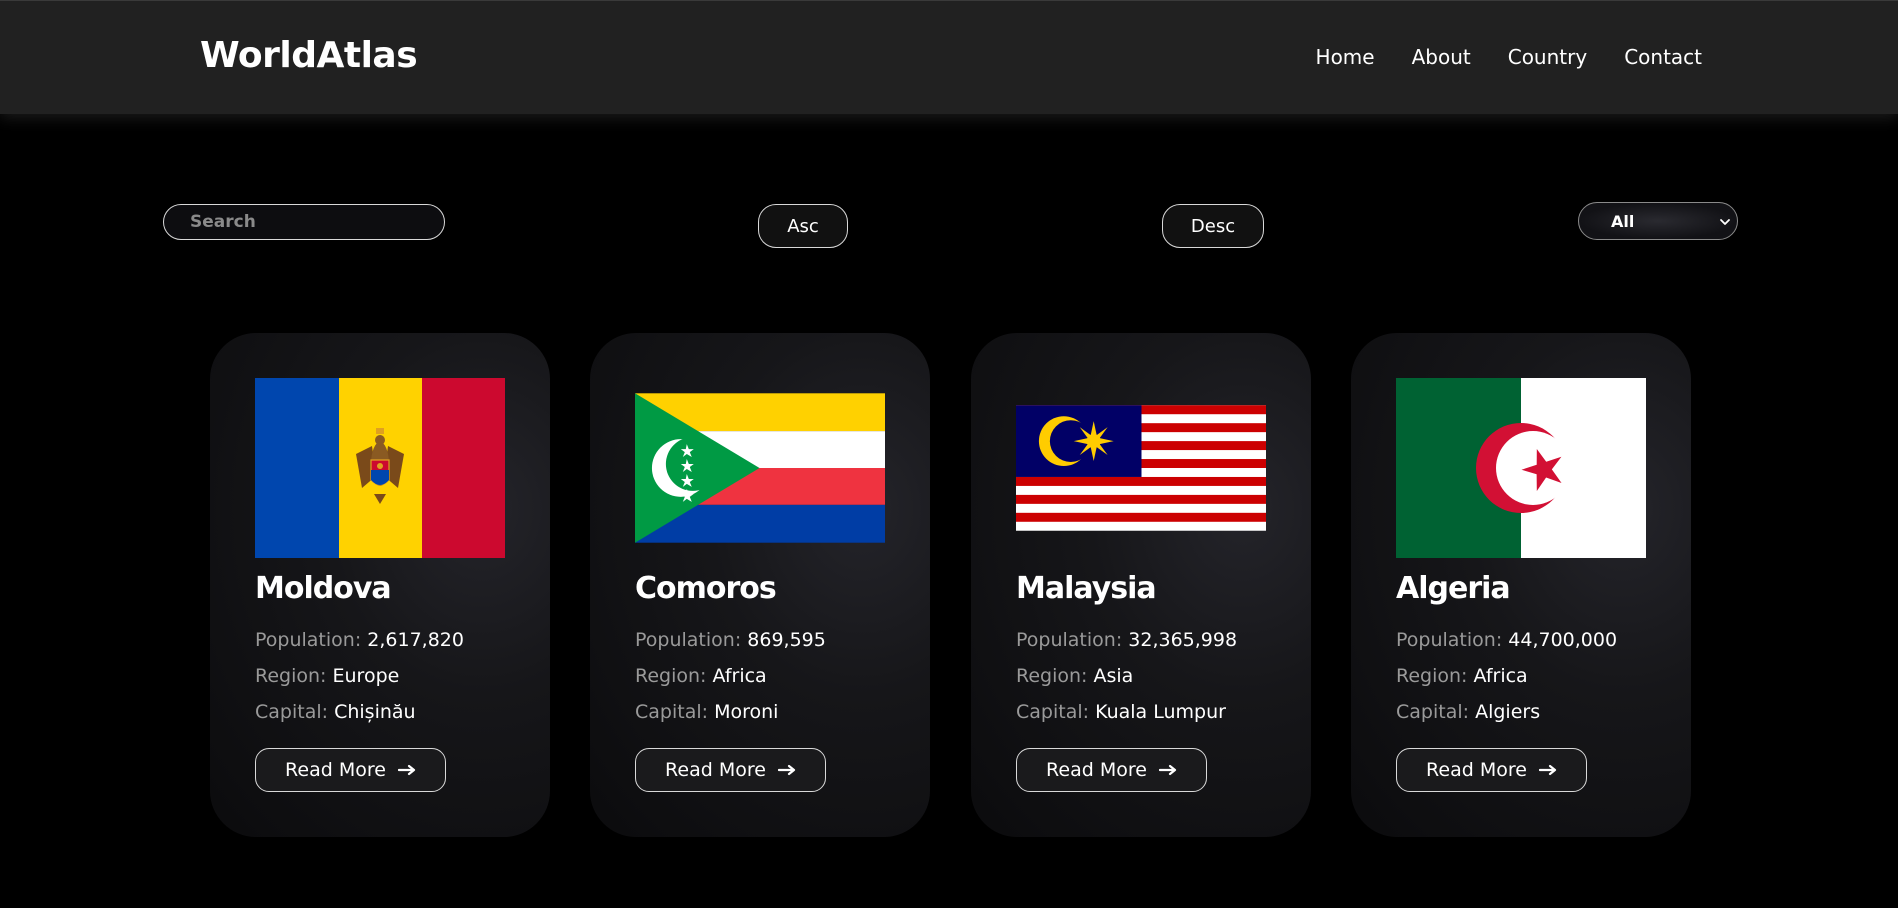  I want to click on country-population: Population: 44,700,000, so click(1506, 640).